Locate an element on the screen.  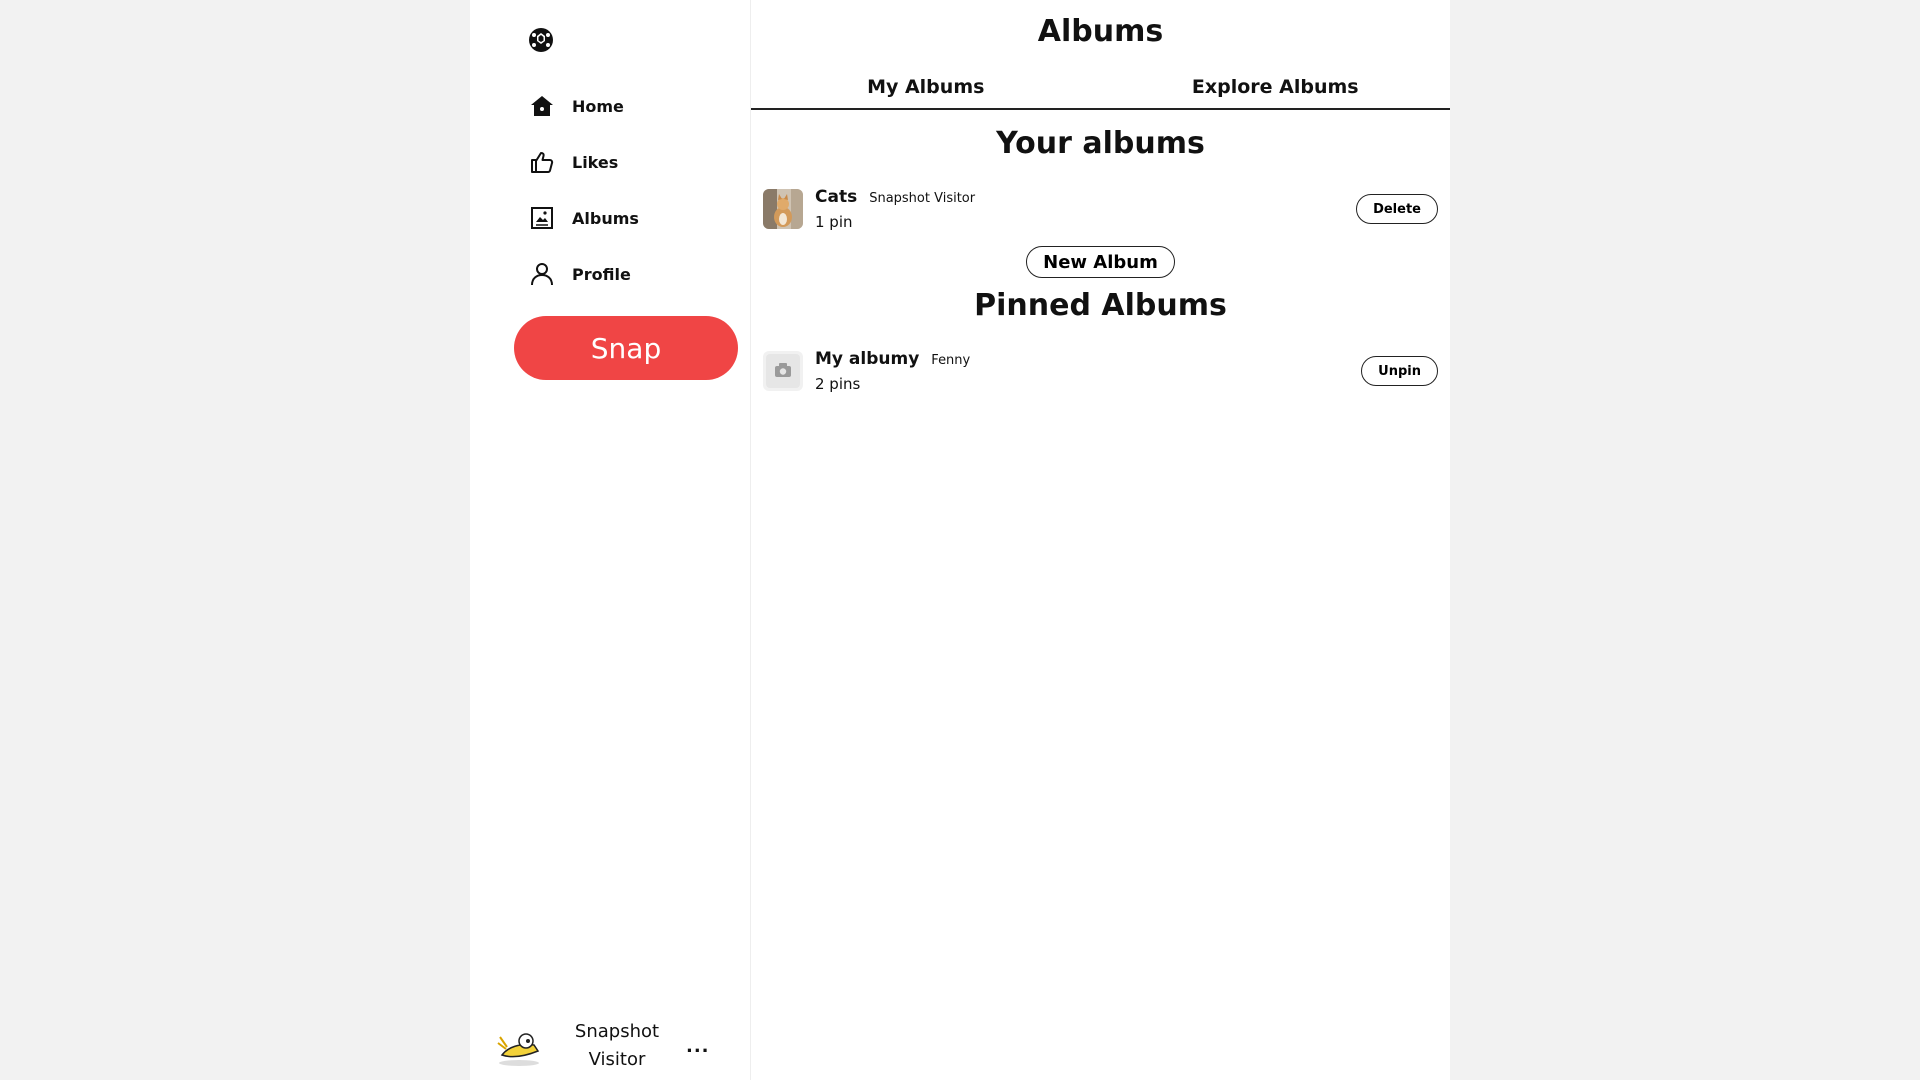
sidebar-item-likes: Likes is located at coordinates (583, 162).